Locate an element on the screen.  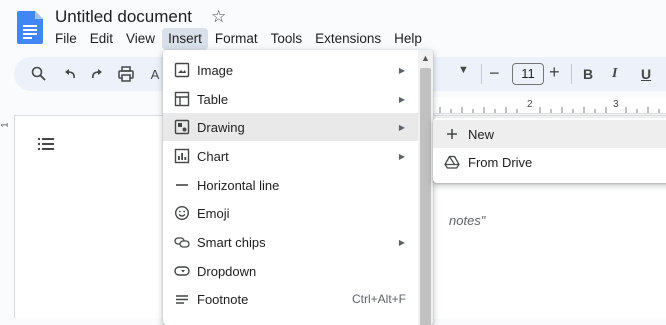
table-icon is located at coordinates (182, 99).